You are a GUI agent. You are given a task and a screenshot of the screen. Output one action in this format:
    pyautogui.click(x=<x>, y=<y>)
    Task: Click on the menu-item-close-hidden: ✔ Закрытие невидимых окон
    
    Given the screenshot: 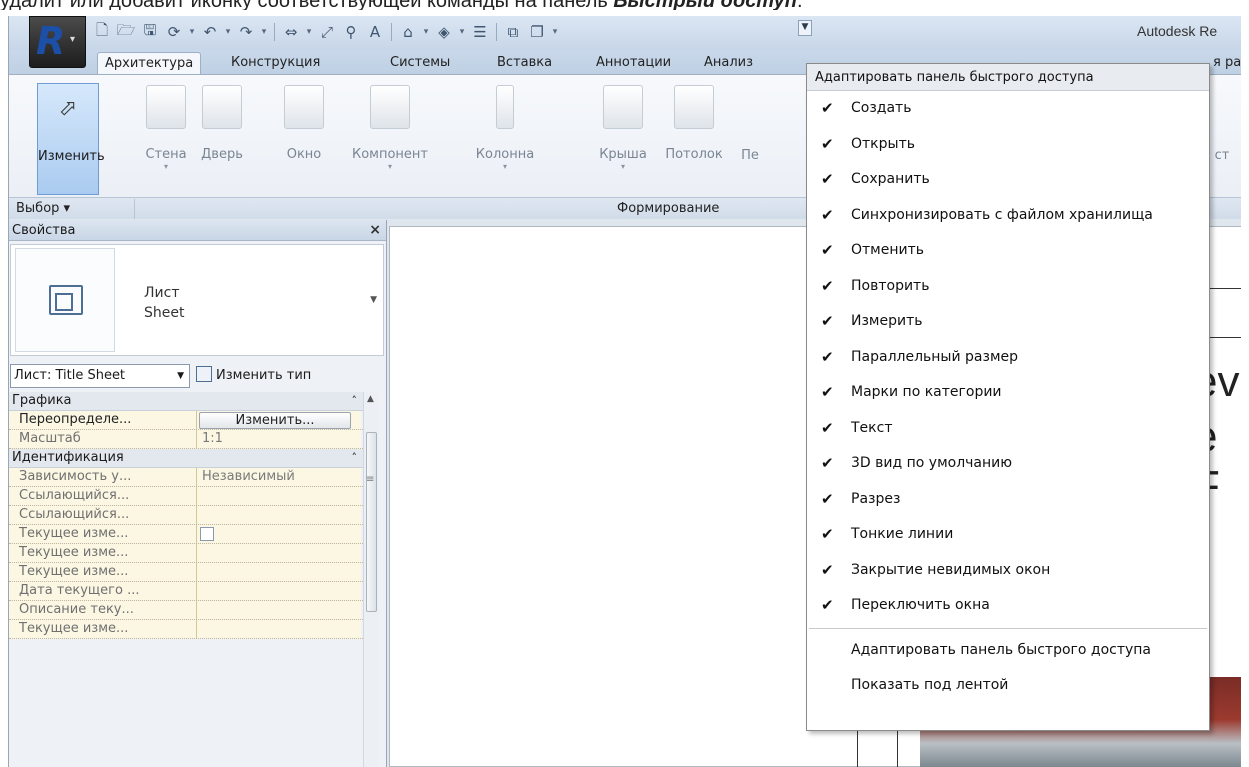 What is the action you would take?
    pyautogui.click(x=1008, y=571)
    